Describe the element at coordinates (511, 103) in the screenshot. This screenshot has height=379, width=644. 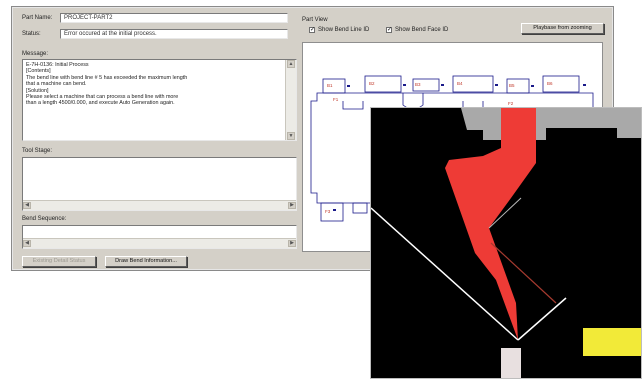
I see `bend-id-label: F2` at that location.